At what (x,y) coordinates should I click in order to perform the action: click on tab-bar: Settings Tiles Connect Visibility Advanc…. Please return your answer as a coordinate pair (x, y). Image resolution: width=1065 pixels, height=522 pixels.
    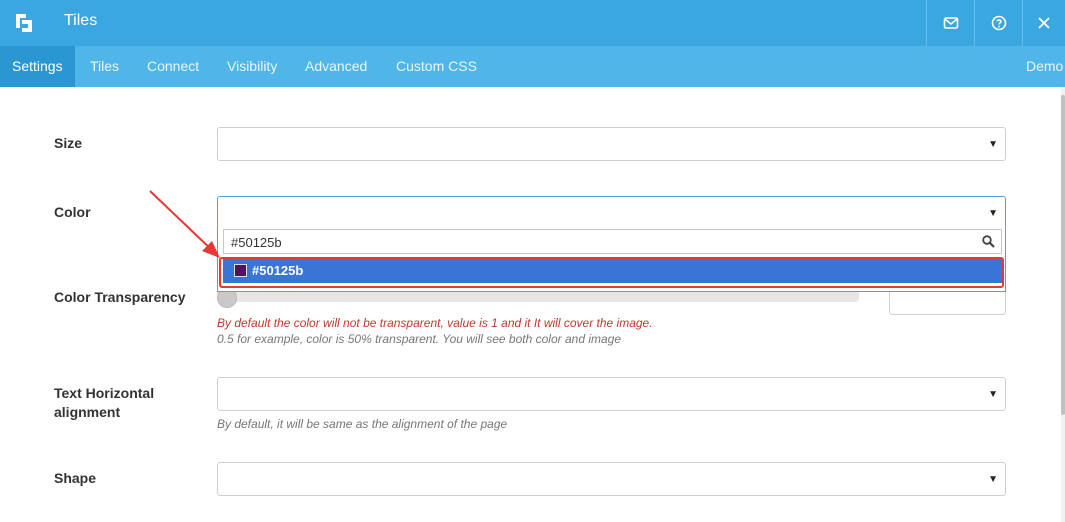
    Looking at the image, I should click on (532, 66).